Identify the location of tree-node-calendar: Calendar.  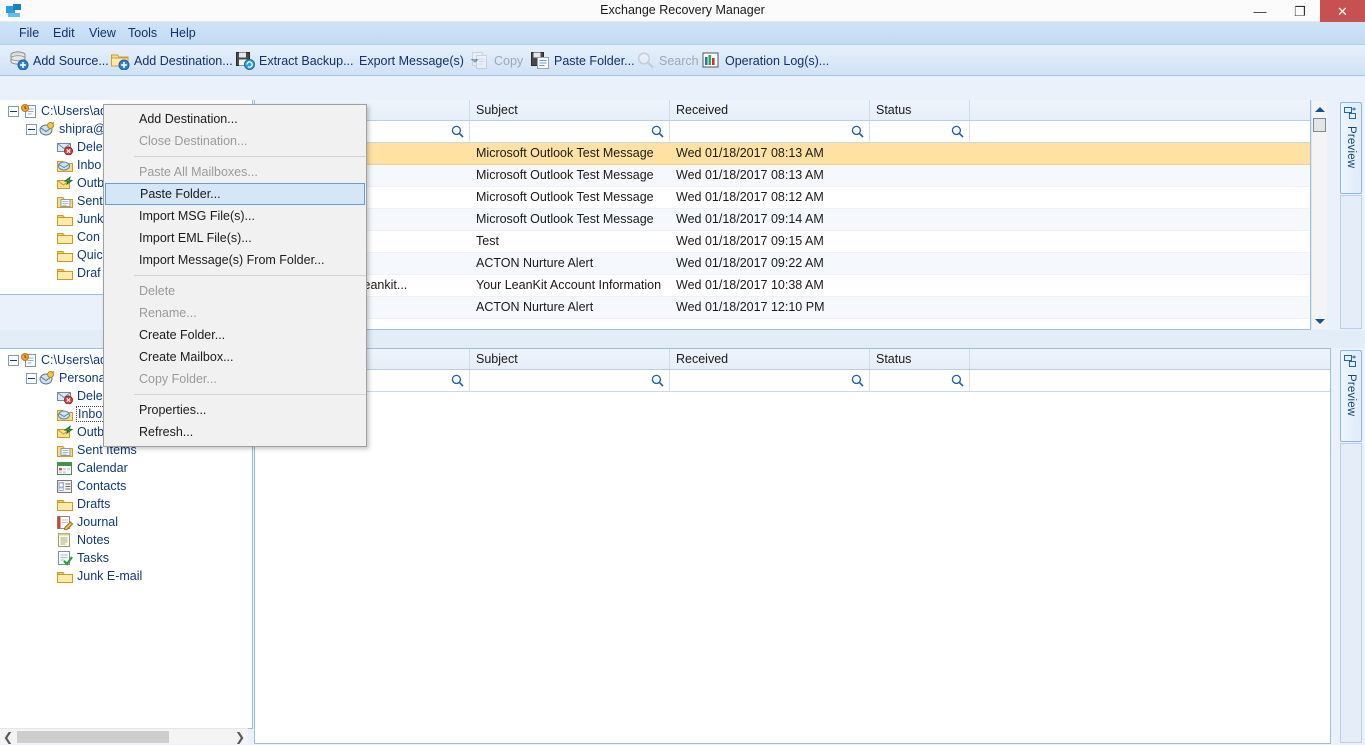
(126, 468).